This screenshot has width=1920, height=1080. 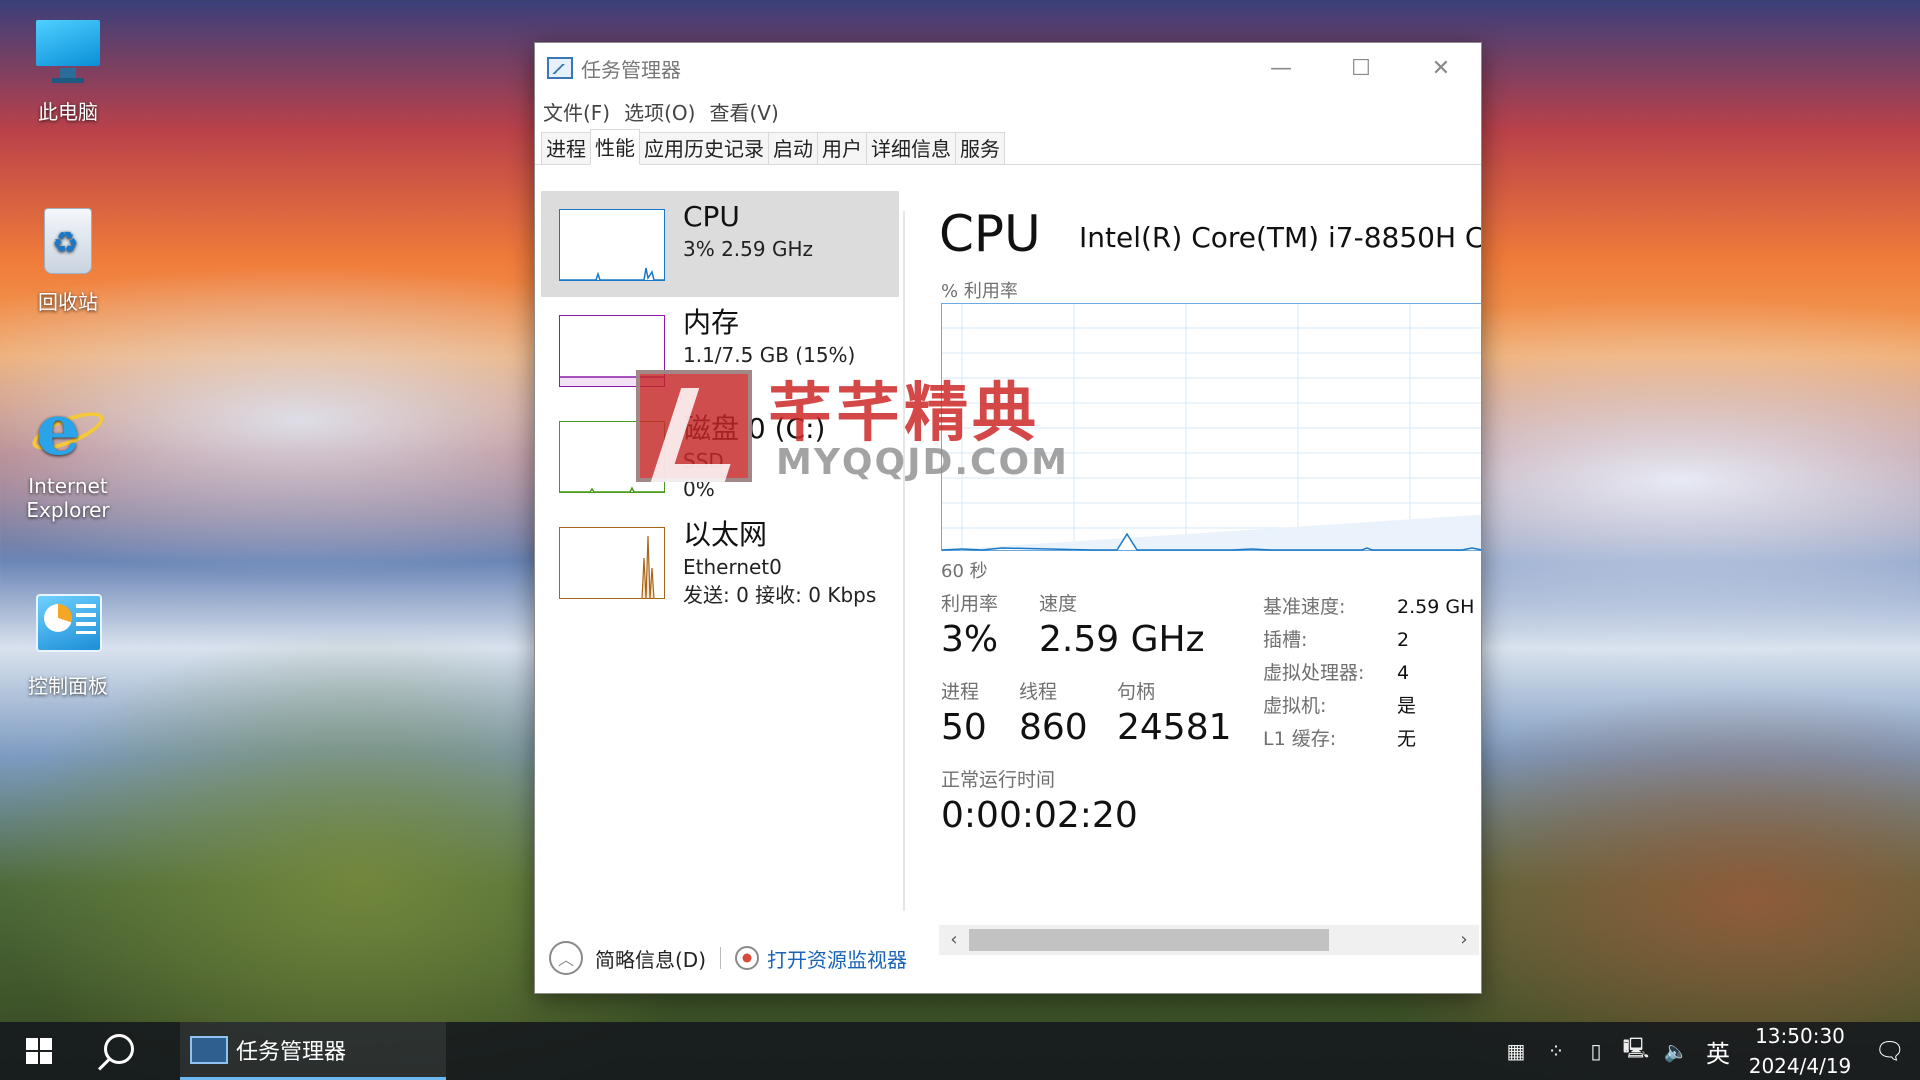 I want to click on chevron-up-icon: ︿, so click(x=566, y=958).